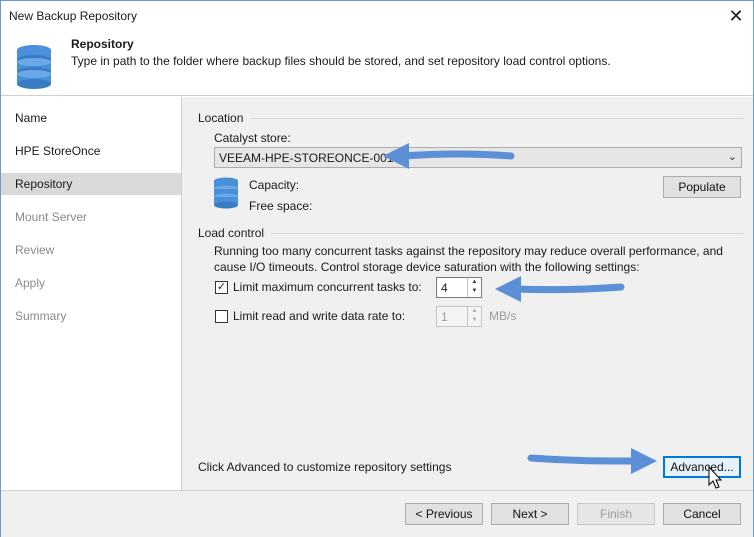  Describe the element at coordinates (30, 283) in the screenshot. I see `sidebar-item-apply: Apply` at that location.